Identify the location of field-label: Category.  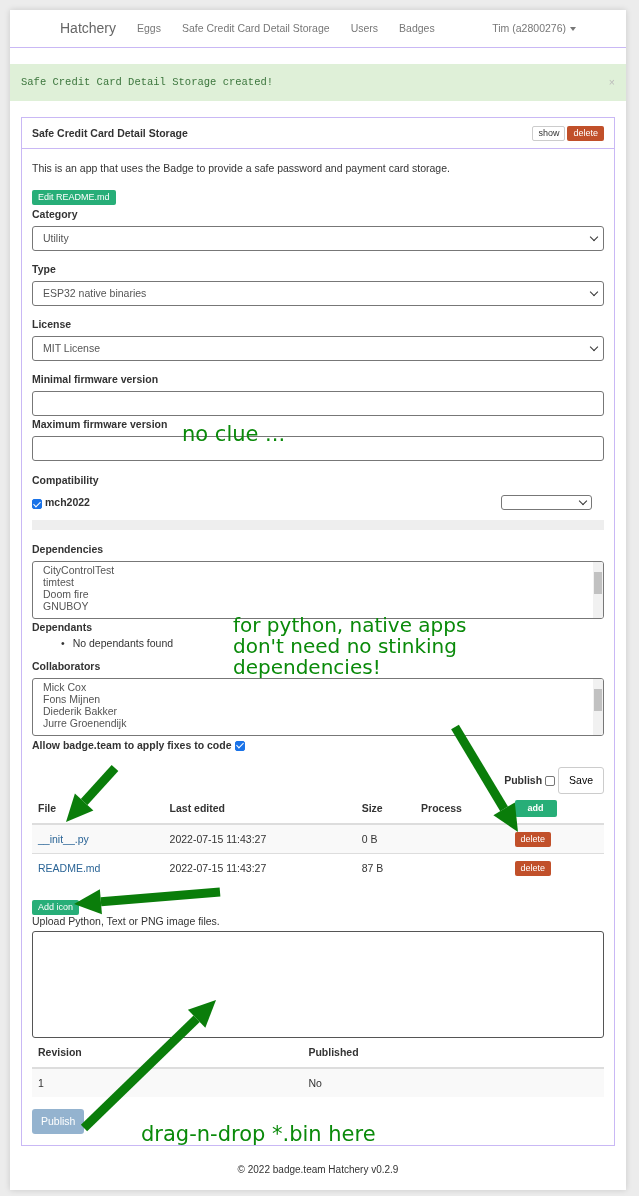
(55, 214).